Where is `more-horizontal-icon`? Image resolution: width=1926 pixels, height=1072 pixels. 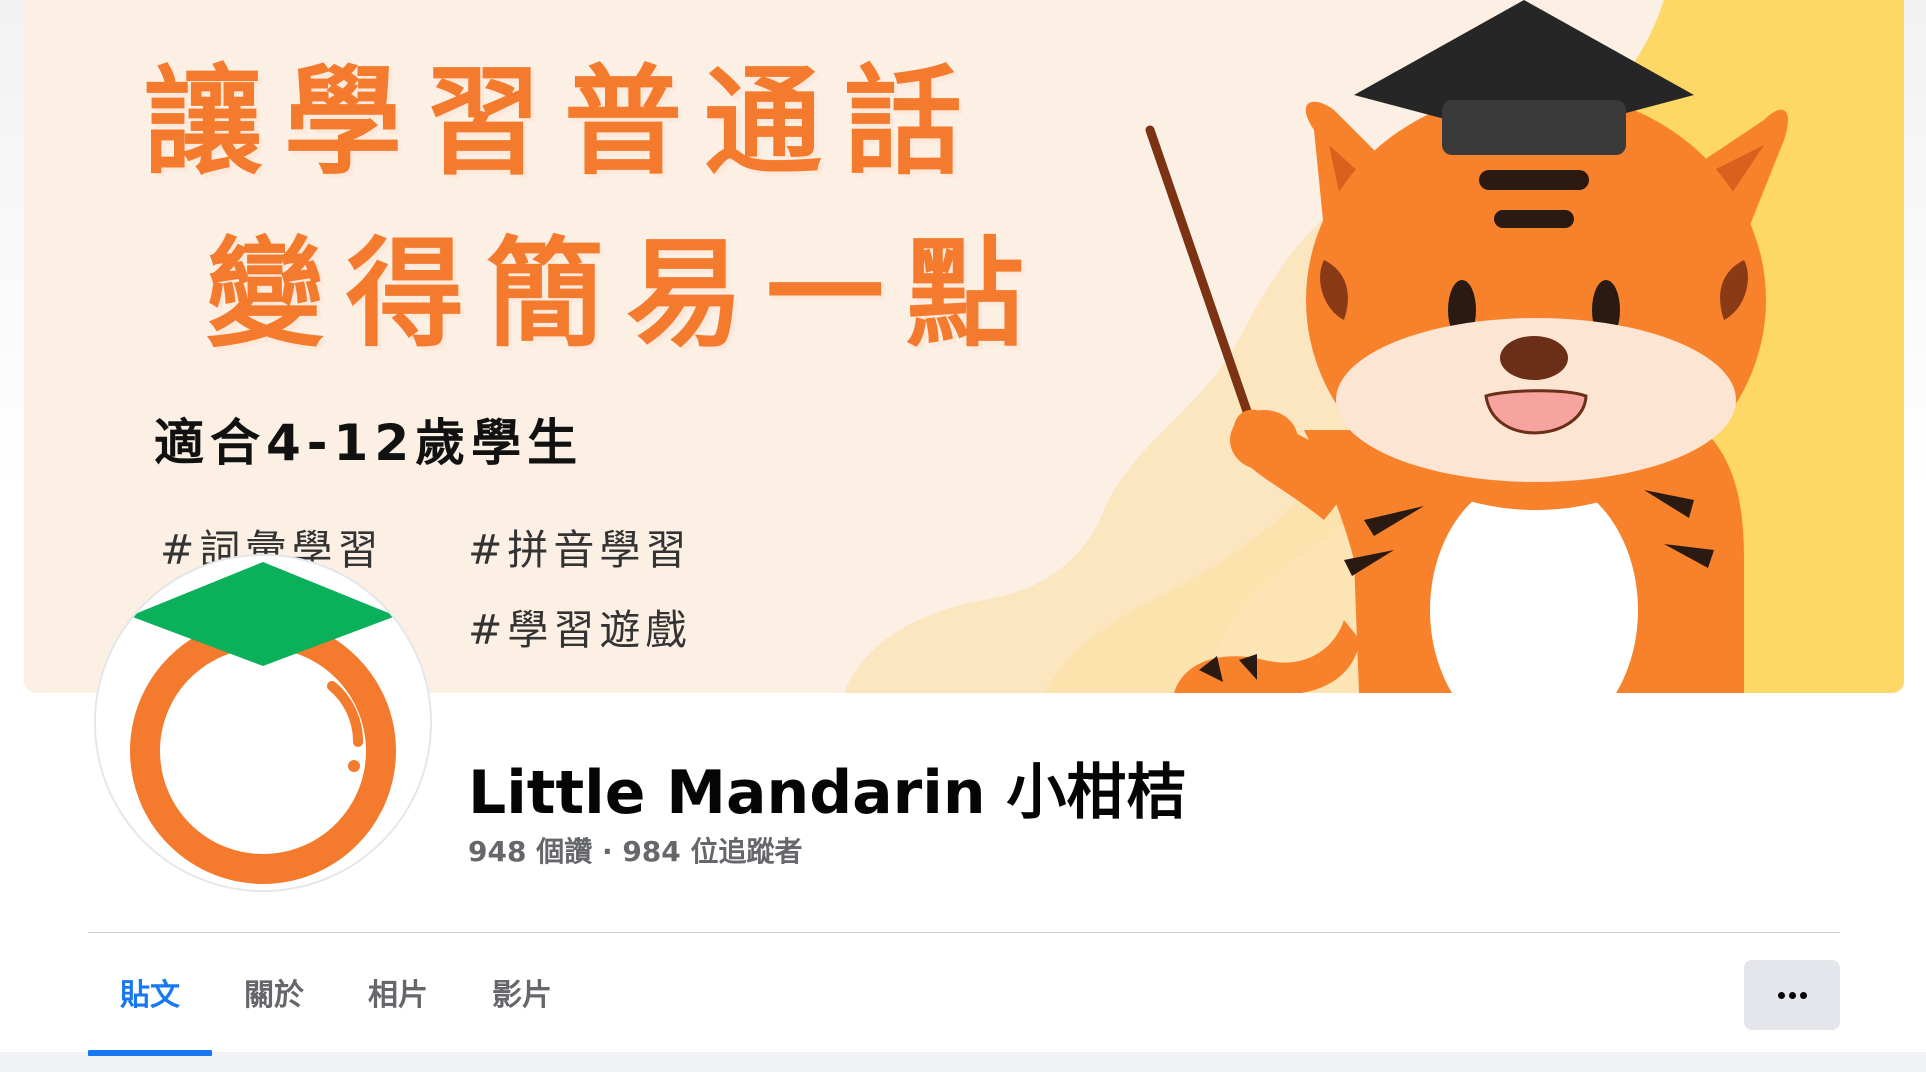
more-horizontal-icon is located at coordinates (1792, 995).